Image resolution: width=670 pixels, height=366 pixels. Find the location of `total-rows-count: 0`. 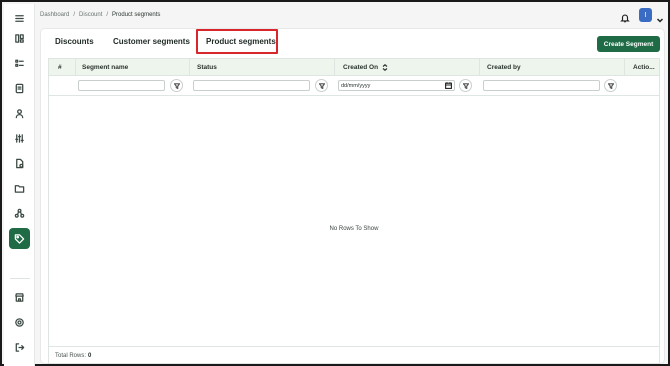

total-rows-count: 0 is located at coordinates (90, 356).